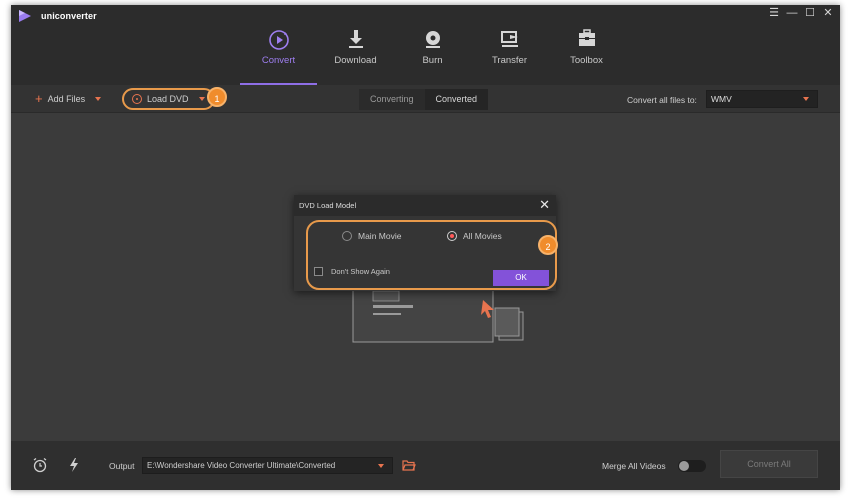 This screenshot has width=850, height=502. What do you see at coordinates (40, 465) in the screenshot?
I see `alarm-clock-icon` at bounding box center [40, 465].